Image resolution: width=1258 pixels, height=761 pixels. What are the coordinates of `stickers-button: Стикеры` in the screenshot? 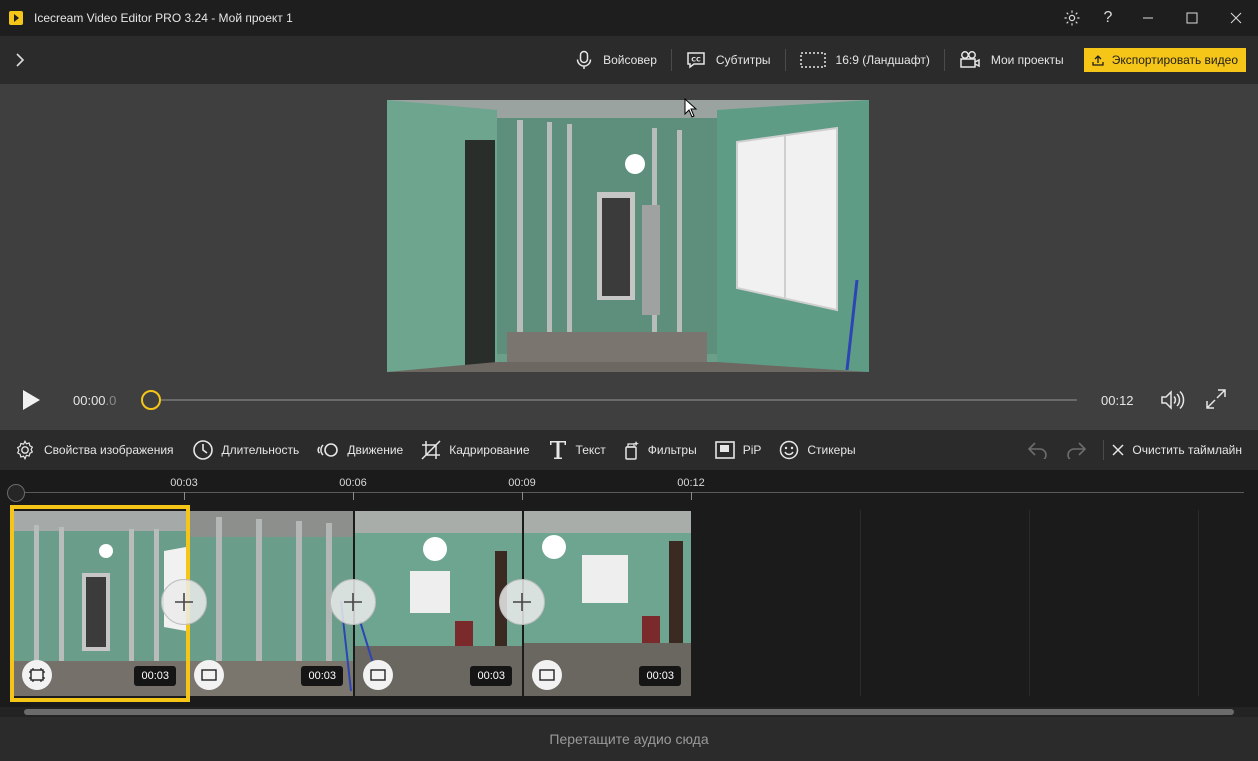 It's located at (817, 450).